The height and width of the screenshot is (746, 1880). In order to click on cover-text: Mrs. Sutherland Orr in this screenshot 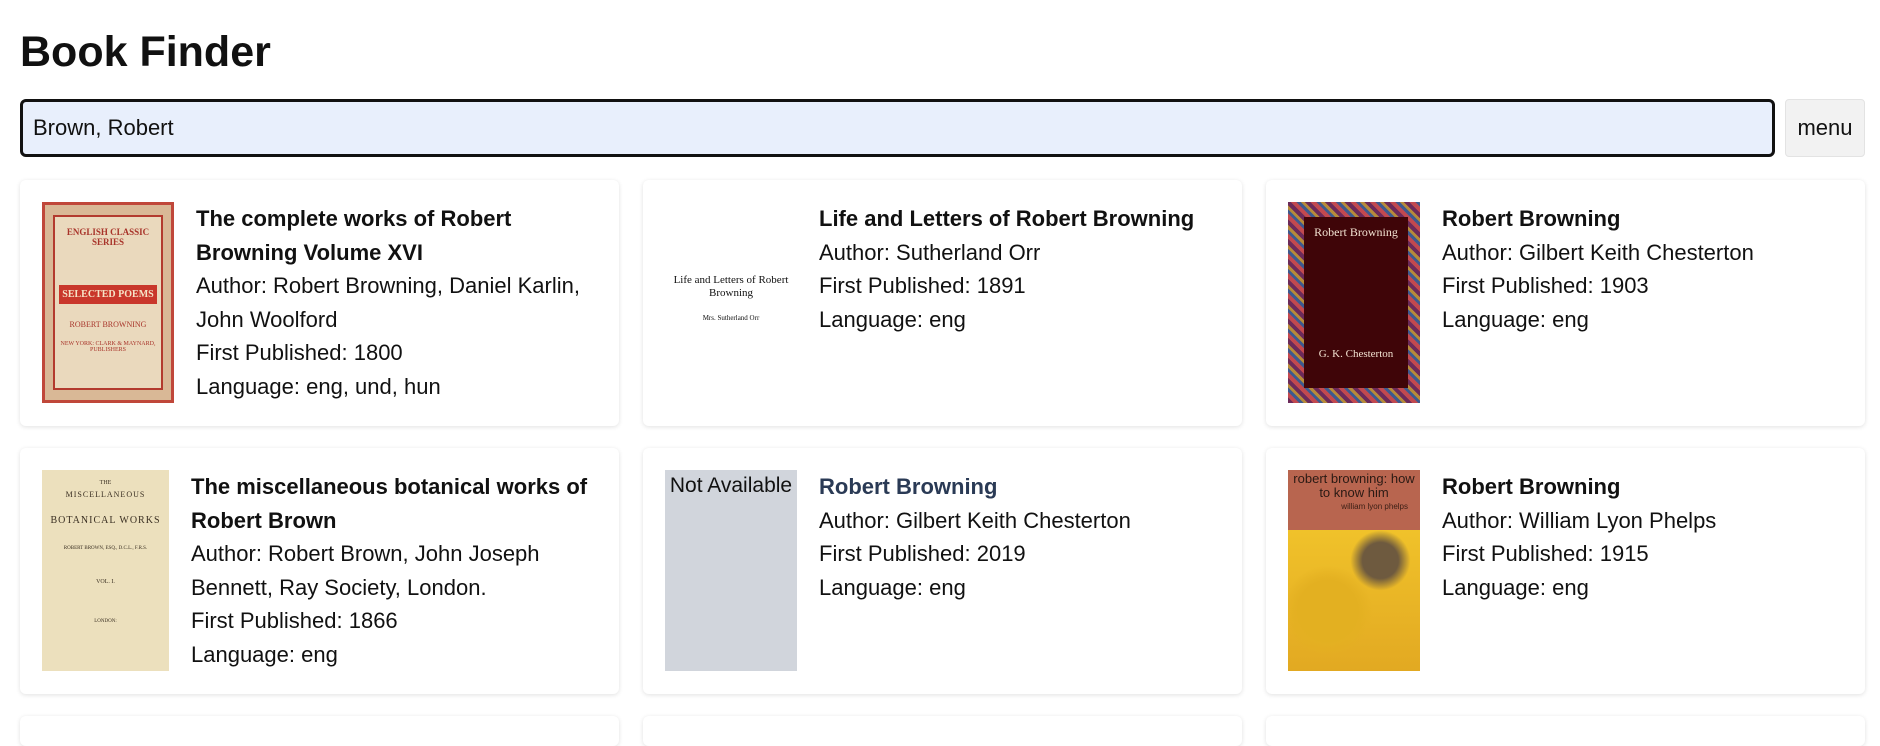, I will do `click(731, 318)`.